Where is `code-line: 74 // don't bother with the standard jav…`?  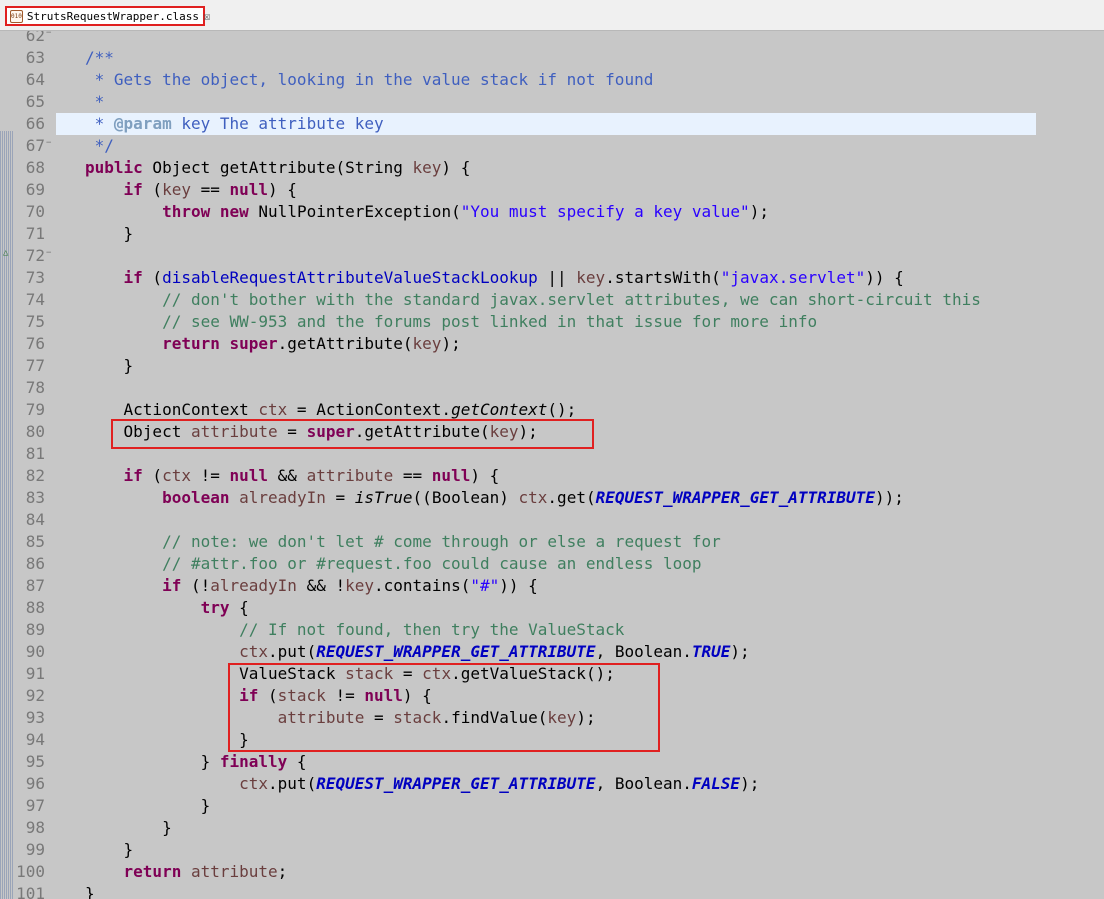
code-line: 74 // don't bother with the standard jav… is located at coordinates (552, 300).